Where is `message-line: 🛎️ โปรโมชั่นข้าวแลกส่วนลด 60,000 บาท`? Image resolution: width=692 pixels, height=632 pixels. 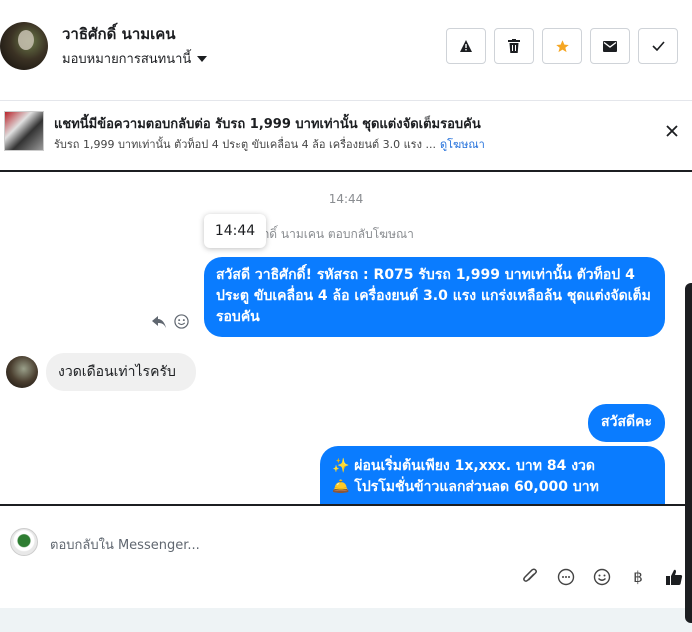
message-line: 🛎️ โปรโมชั่นข้าวแลกส่วนลด 60,000 บาท is located at coordinates (465, 487).